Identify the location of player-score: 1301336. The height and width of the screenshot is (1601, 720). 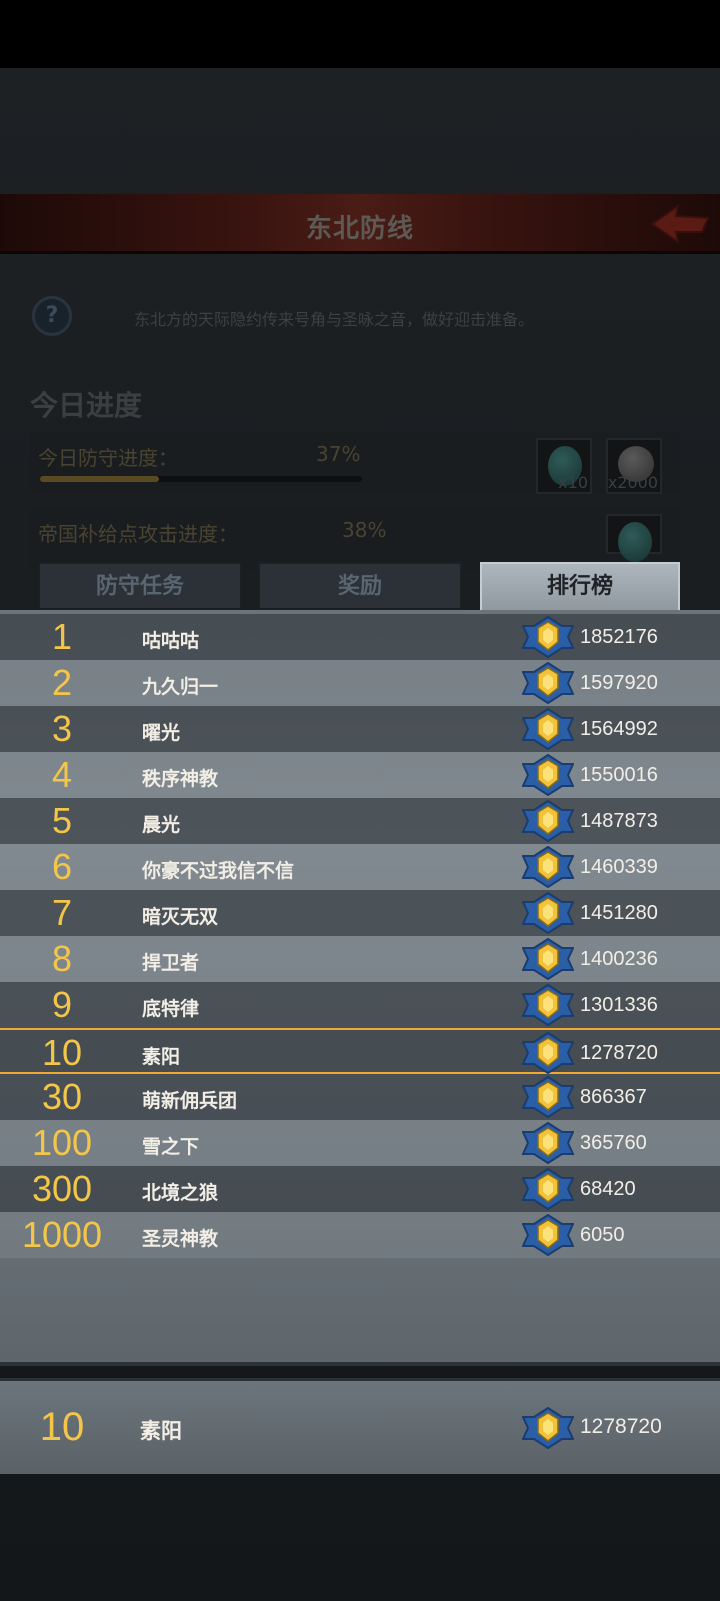
(619, 1005).